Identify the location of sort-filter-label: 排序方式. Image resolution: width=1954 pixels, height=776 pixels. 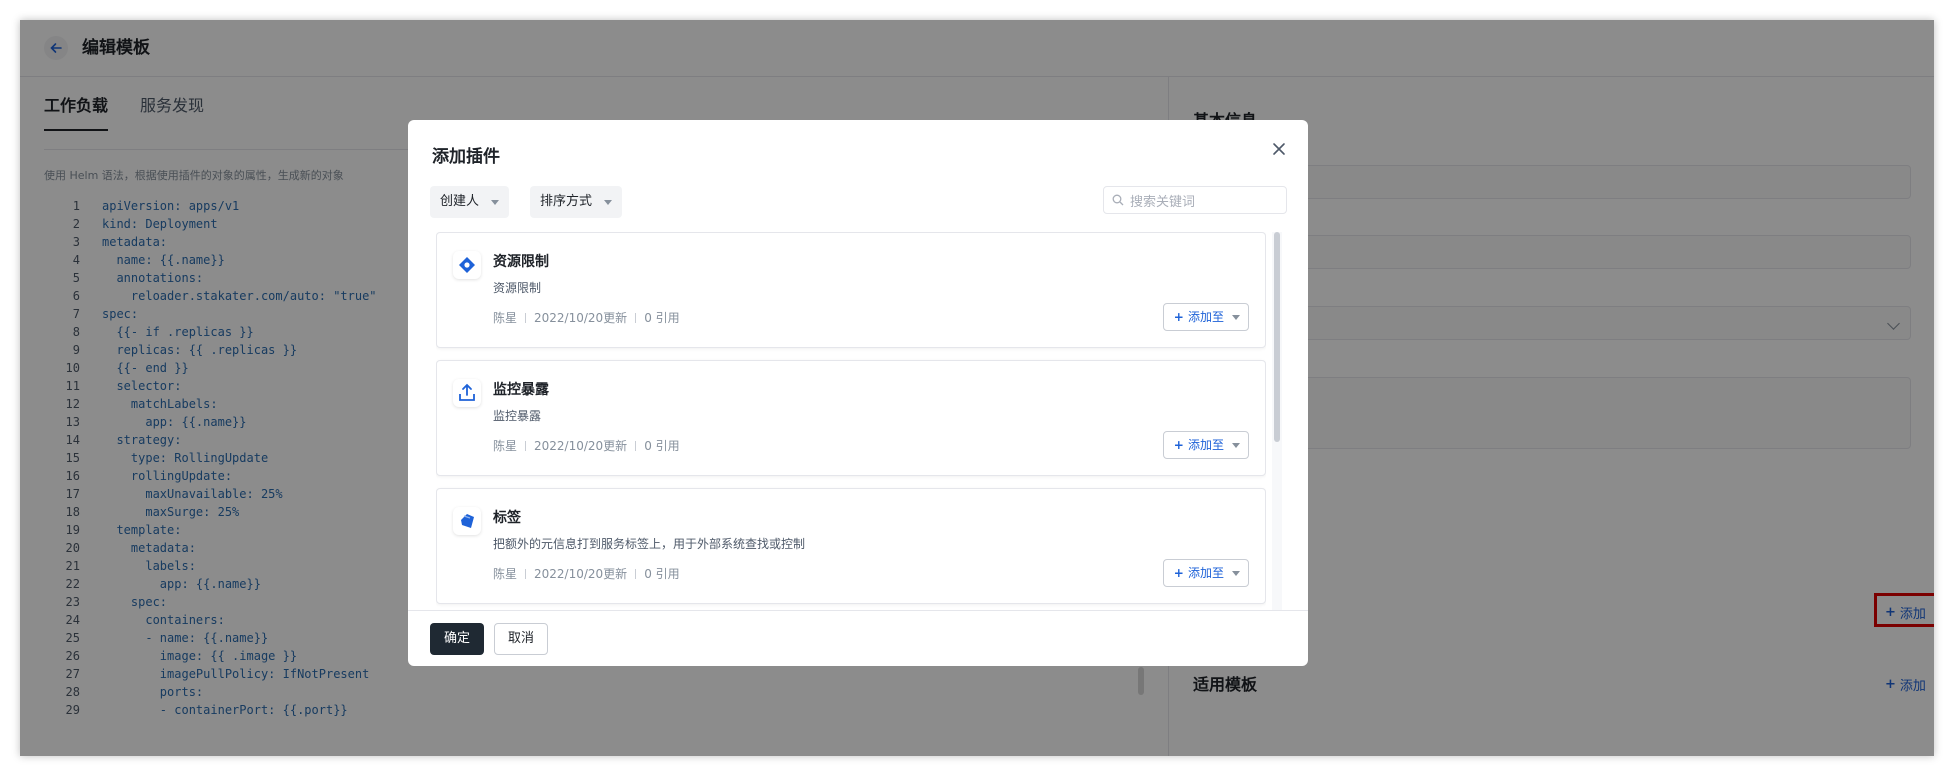
(566, 201).